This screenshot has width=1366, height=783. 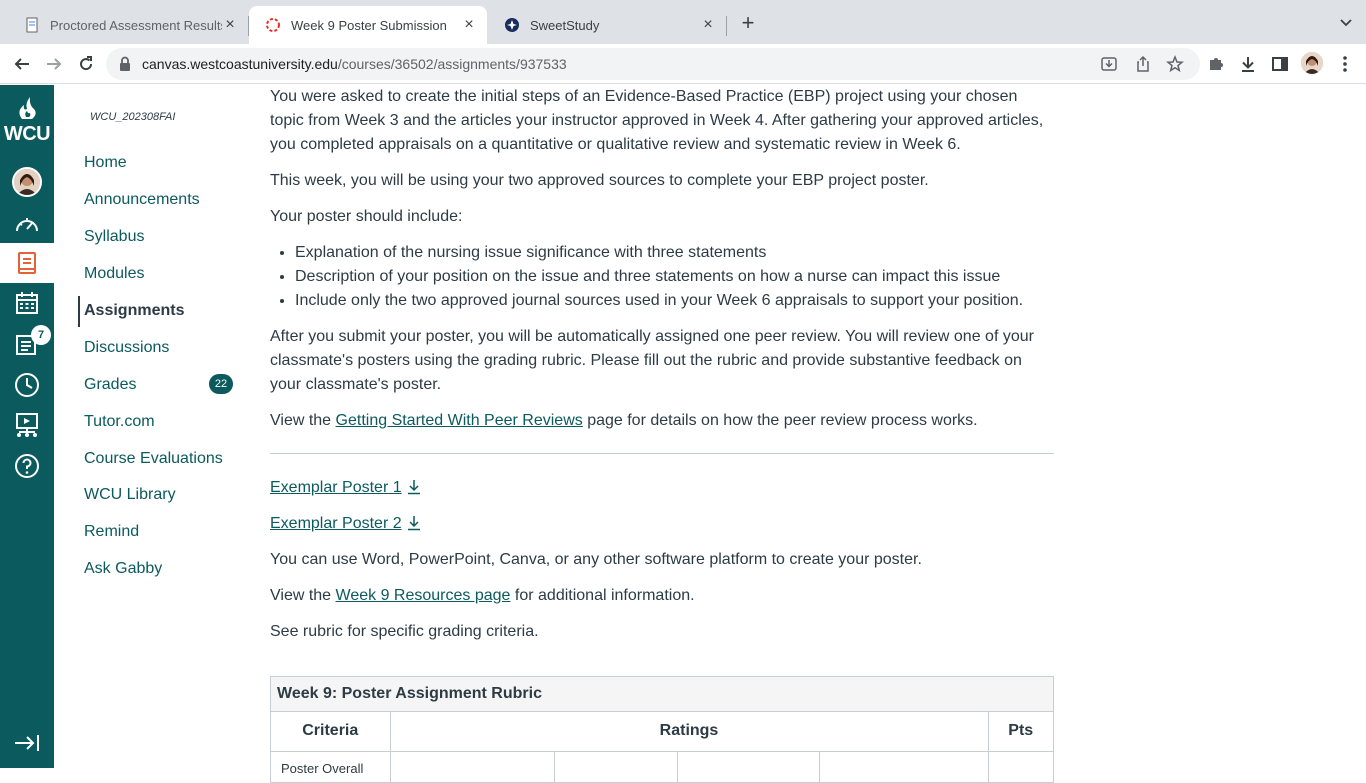 What do you see at coordinates (459, 420) in the screenshot?
I see `peer-reviews-link: Getting Started With Peer Reviews` at bounding box center [459, 420].